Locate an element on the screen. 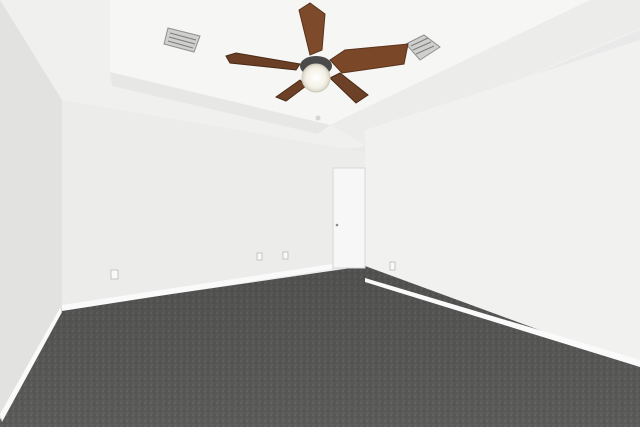 This screenshot has height=427, width=640. door is located at coordinates (349, 218).